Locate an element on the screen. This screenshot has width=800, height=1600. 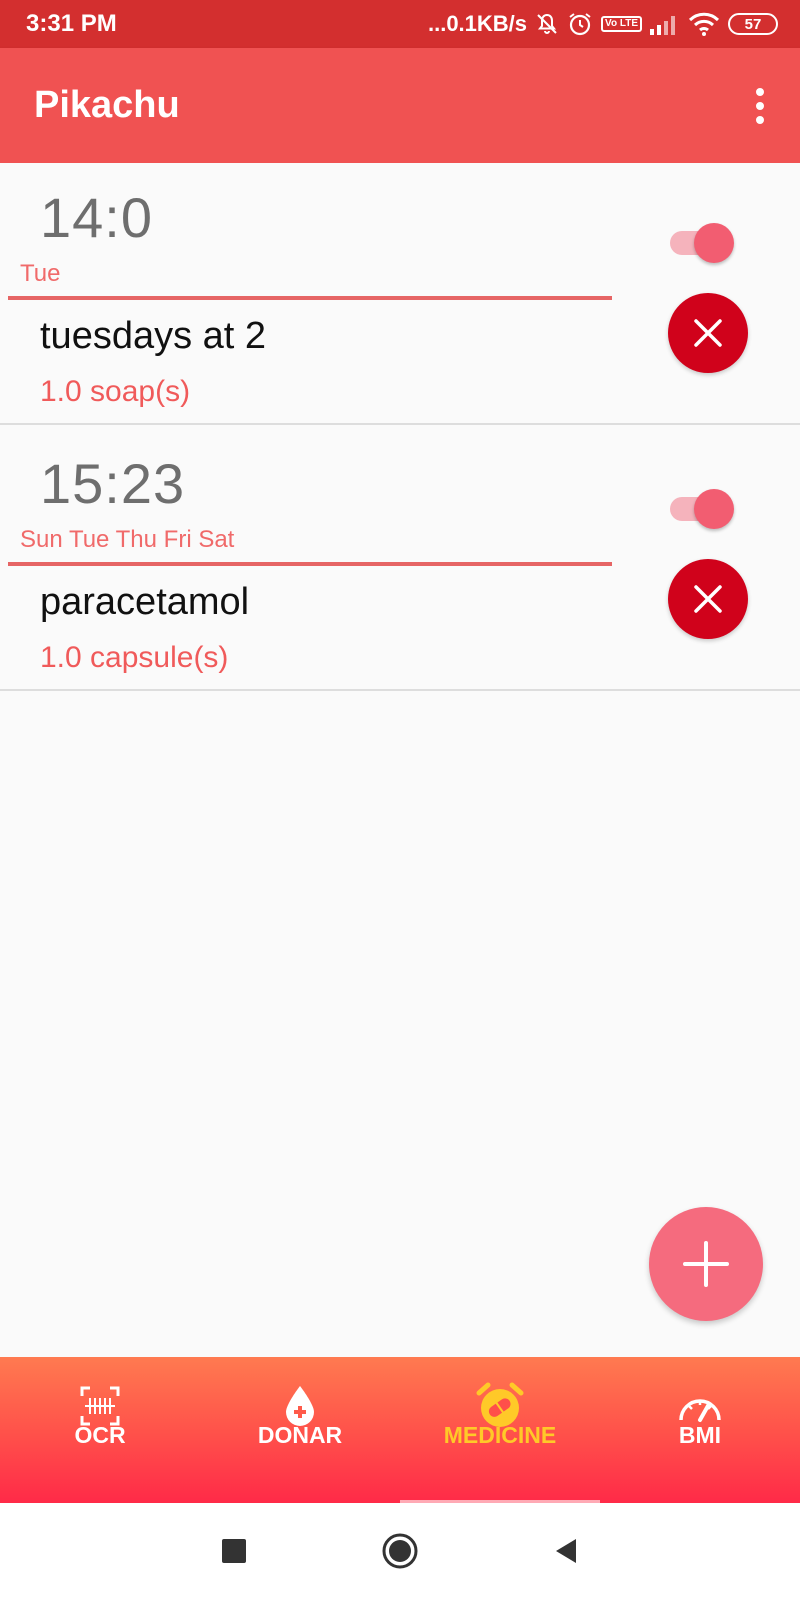
nav-item-bmi: BMI is located at coordinates (700, 1430).